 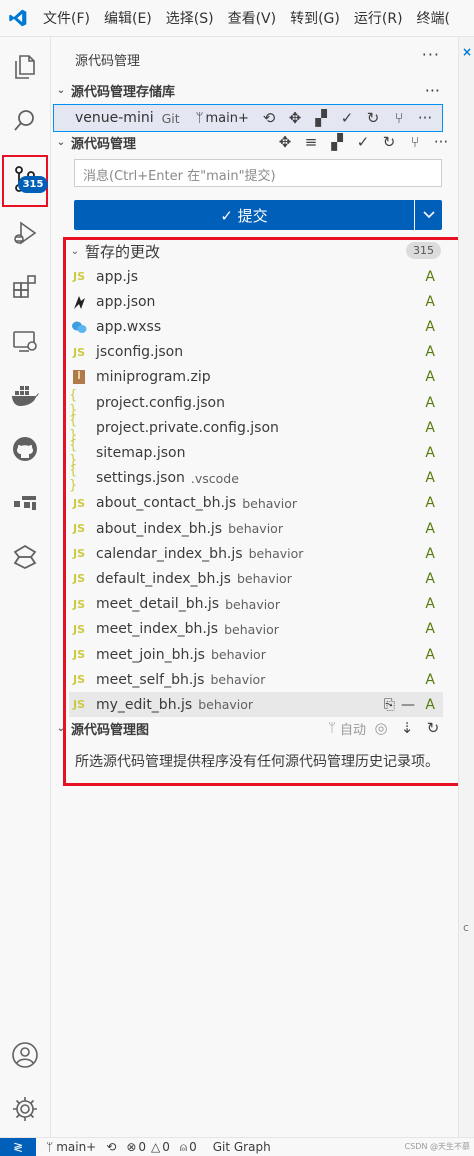 What do you see at coordinates (254, 142) in the screenshot?
I see `scm-section-header: ⌄ 源代码管理 ✥ ≡ ▞ ✓ ↻ ⑂ ···` at bounding box center [254, 142].